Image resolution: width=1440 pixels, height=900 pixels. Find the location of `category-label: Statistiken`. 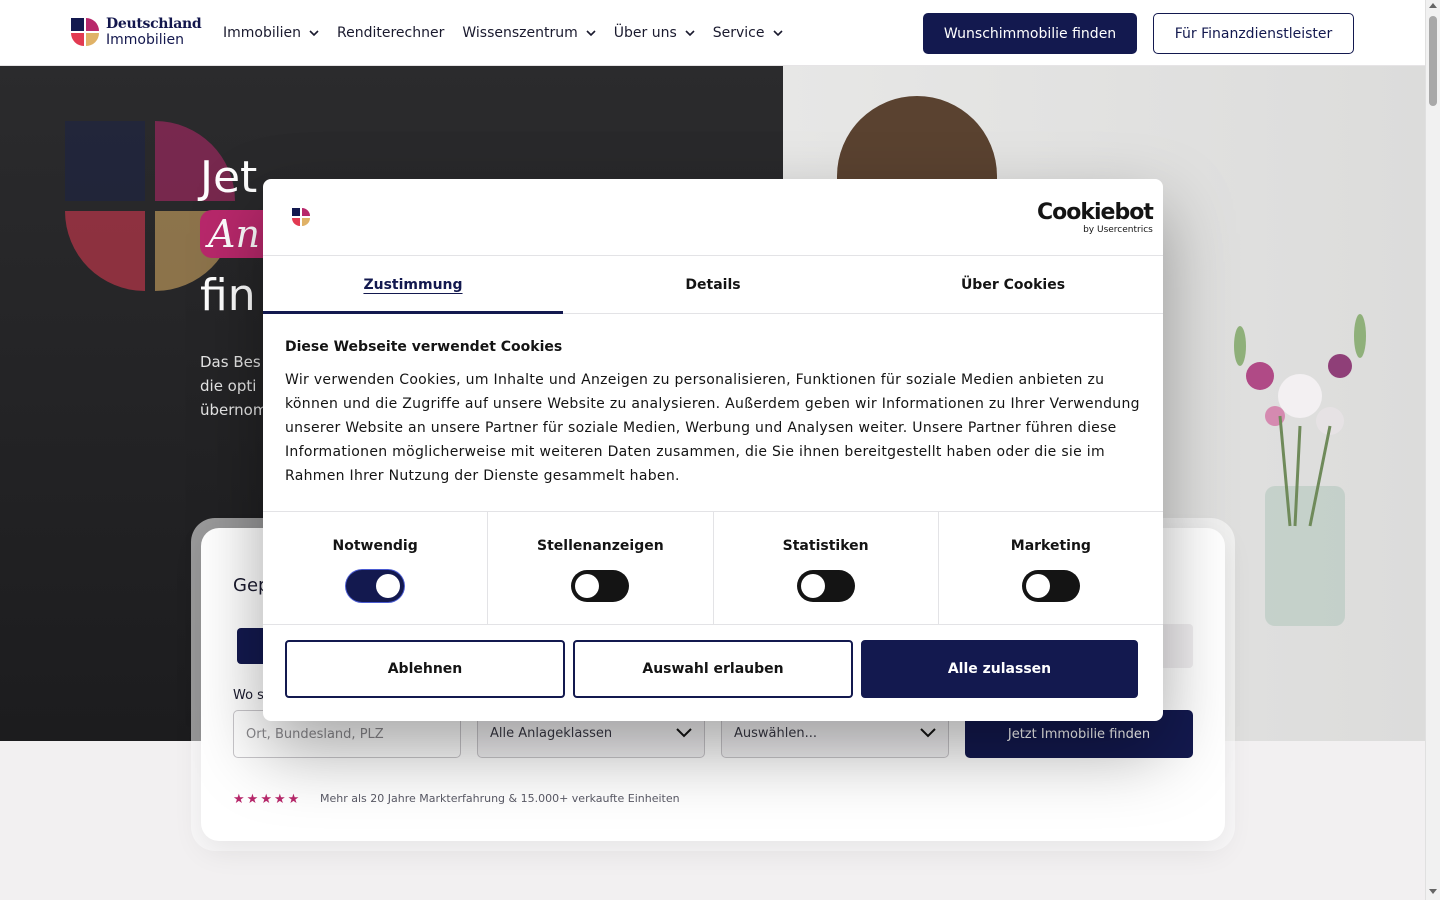

category-label: Statistiken is located at coordinates (825, 546).